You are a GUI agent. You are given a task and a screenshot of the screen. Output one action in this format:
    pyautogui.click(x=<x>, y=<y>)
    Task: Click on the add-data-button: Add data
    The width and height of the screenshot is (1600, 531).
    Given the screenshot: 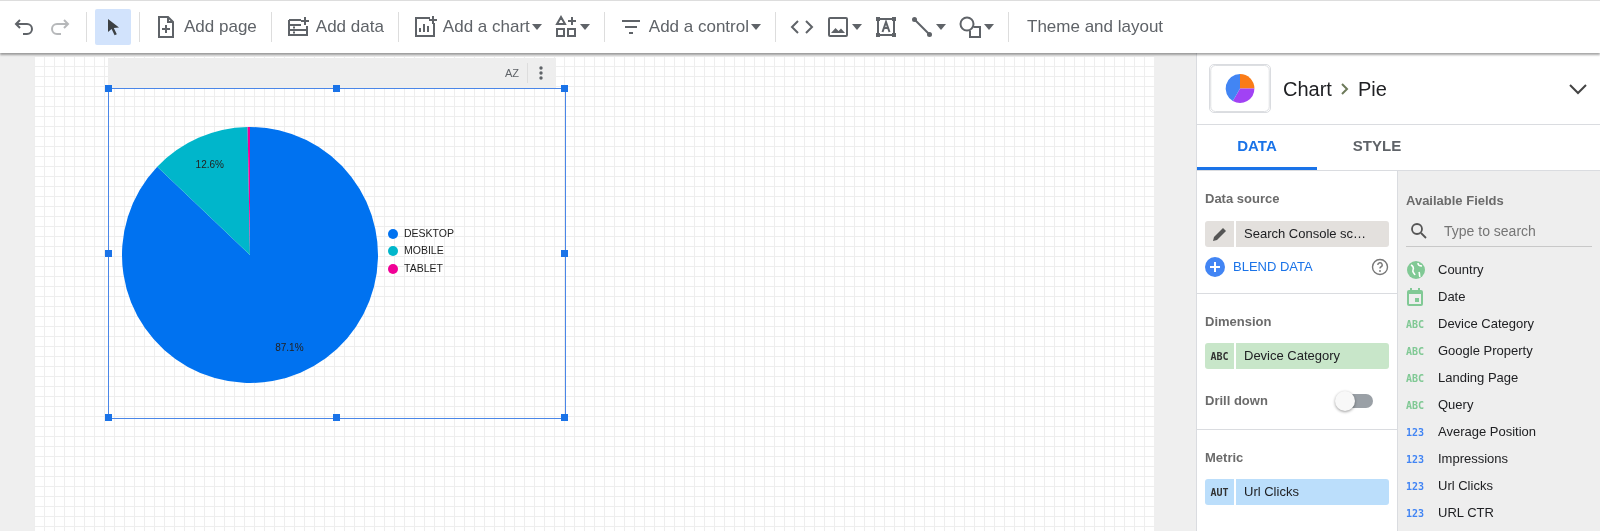 What is the action you would take?
    pyautogui.click(x=334, y=27)
    